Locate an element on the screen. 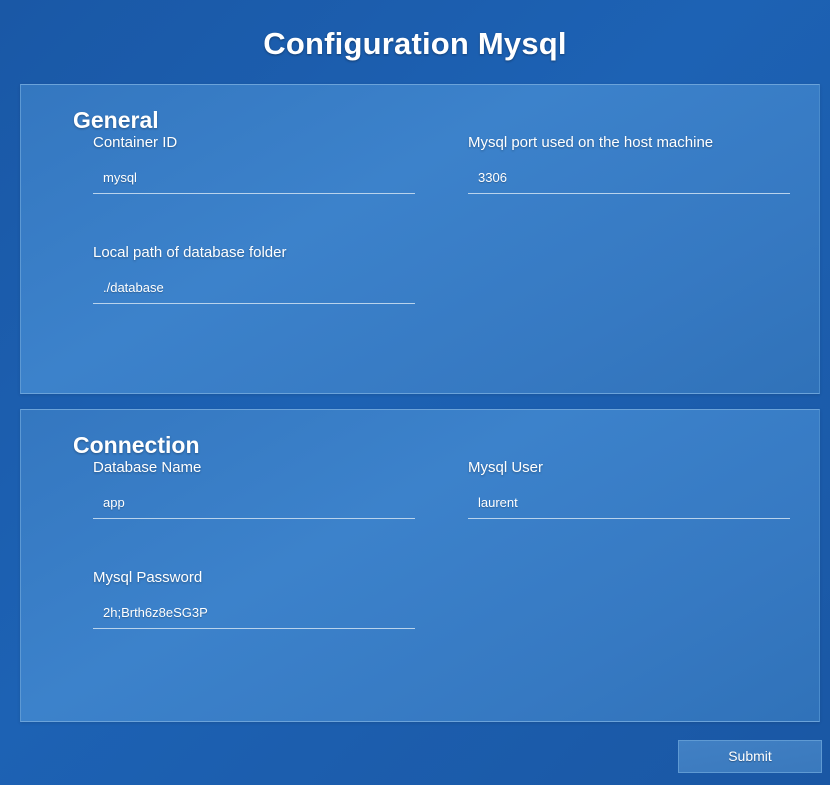 The height and width of the screenshot is (785, 830). field-mysql-password: Mysql Password is located at coordinates (254, 599).